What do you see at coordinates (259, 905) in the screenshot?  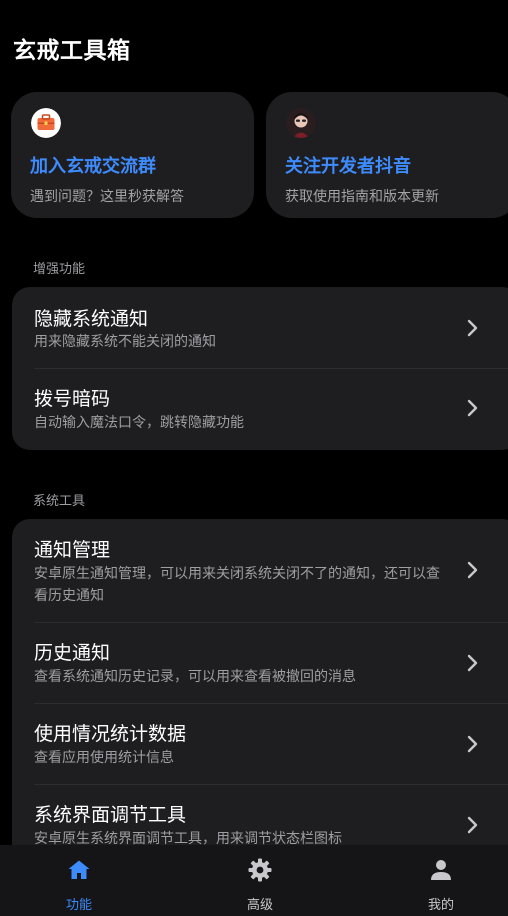 I see `nav-label: 高级` at bounding box center [259, 905].